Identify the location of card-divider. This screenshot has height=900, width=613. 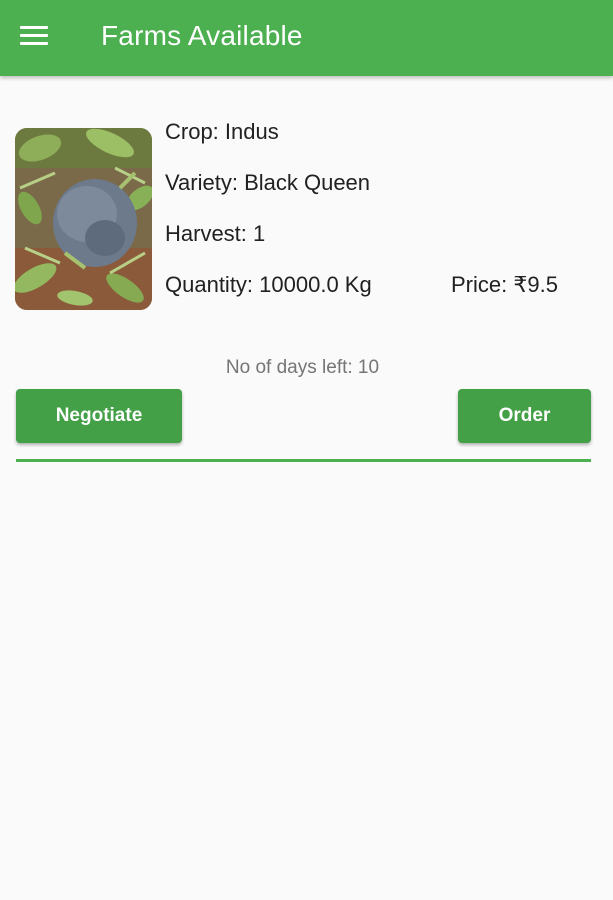
(303, 460).